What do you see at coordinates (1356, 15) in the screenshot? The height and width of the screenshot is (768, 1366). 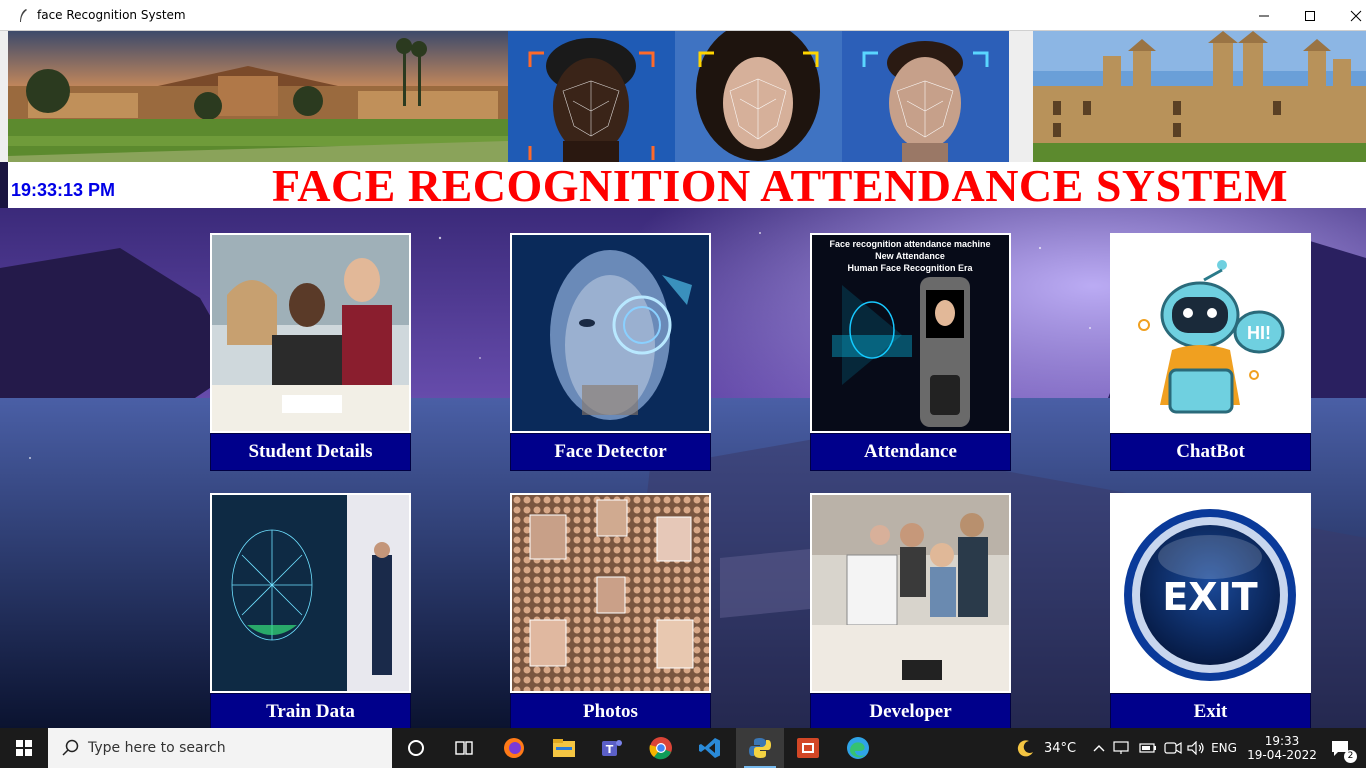 I see `close-icon` at bounding box center [1356, 15].